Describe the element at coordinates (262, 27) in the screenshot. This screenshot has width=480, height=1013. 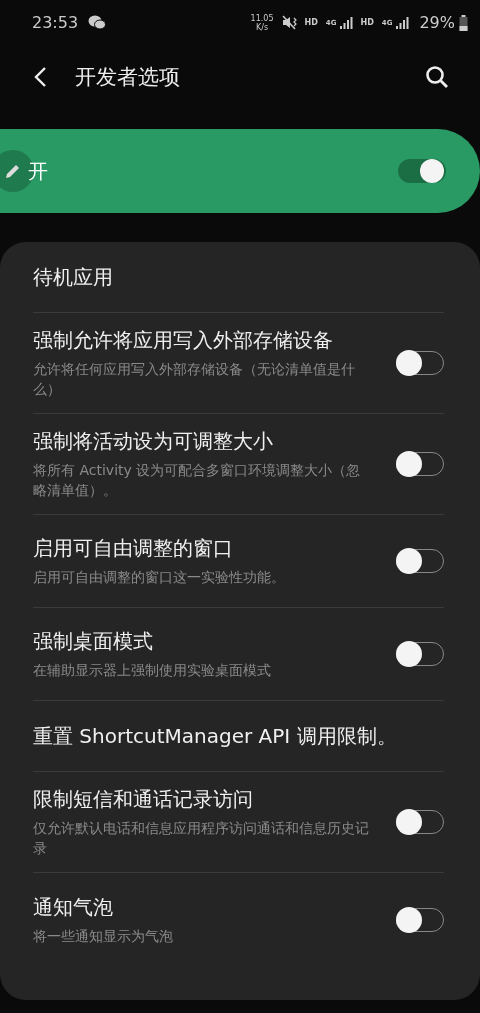
I see `speed-unit: K/s` at that location.